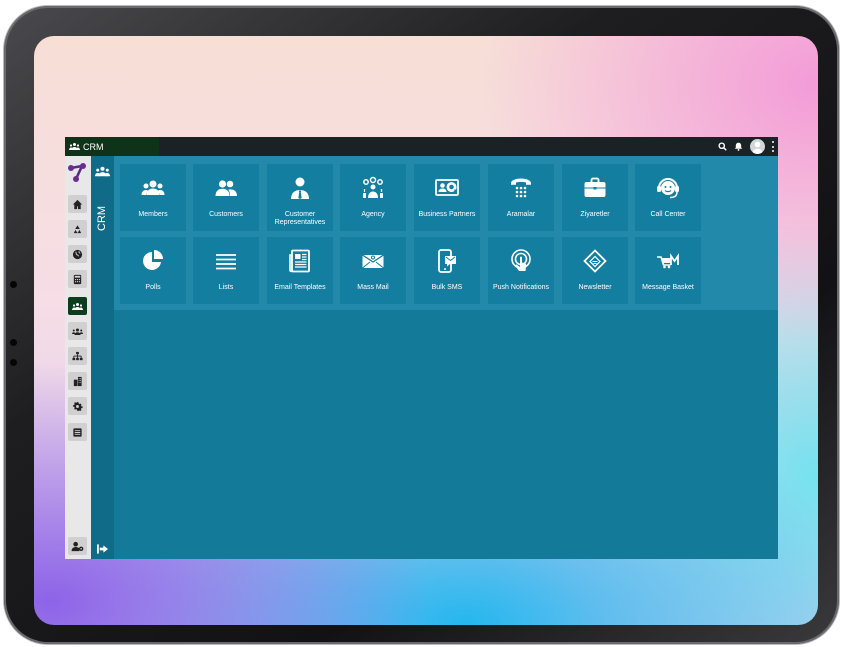  Describe the element at coordinates (595, 197) in the screenshot. I see `tile-ziyaretler: Ziyaretler` at that location.